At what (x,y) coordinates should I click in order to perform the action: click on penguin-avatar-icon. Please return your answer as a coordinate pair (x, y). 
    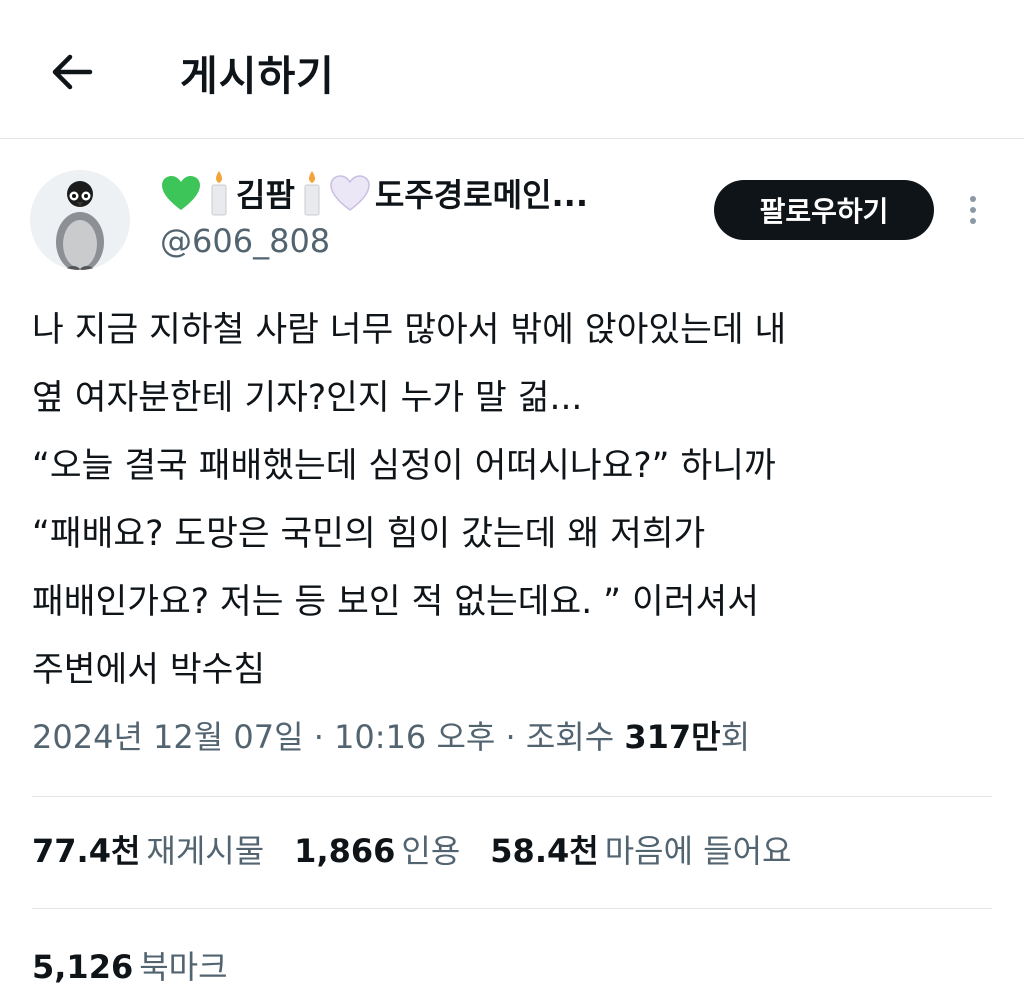
    Looking at the image, I should click on (80, 220).